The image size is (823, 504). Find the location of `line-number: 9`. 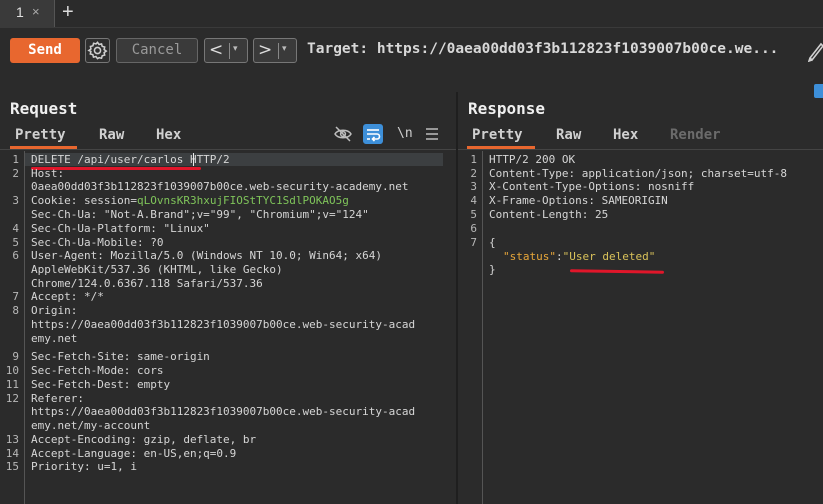

line-number: 9 is located at coordinates (15, 356).